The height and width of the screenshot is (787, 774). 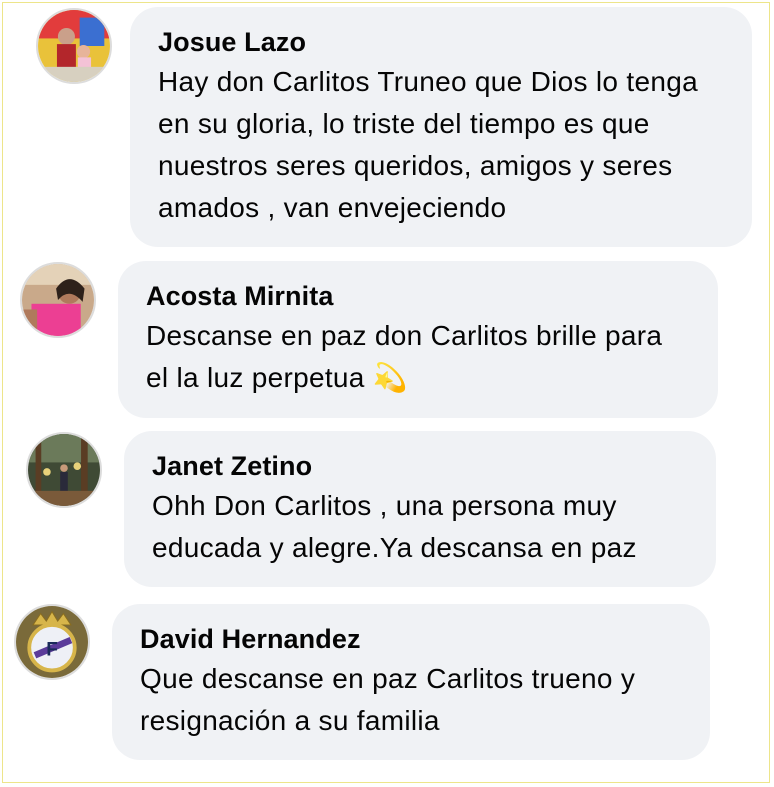 I want to click on comment-author: Acosta Mirnita, so click(x=419, y=296).